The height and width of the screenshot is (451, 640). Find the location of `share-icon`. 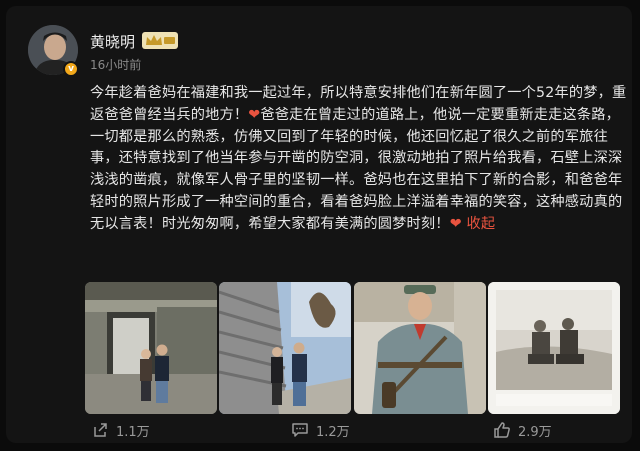

share-icon is located at coordinates (100, 430).